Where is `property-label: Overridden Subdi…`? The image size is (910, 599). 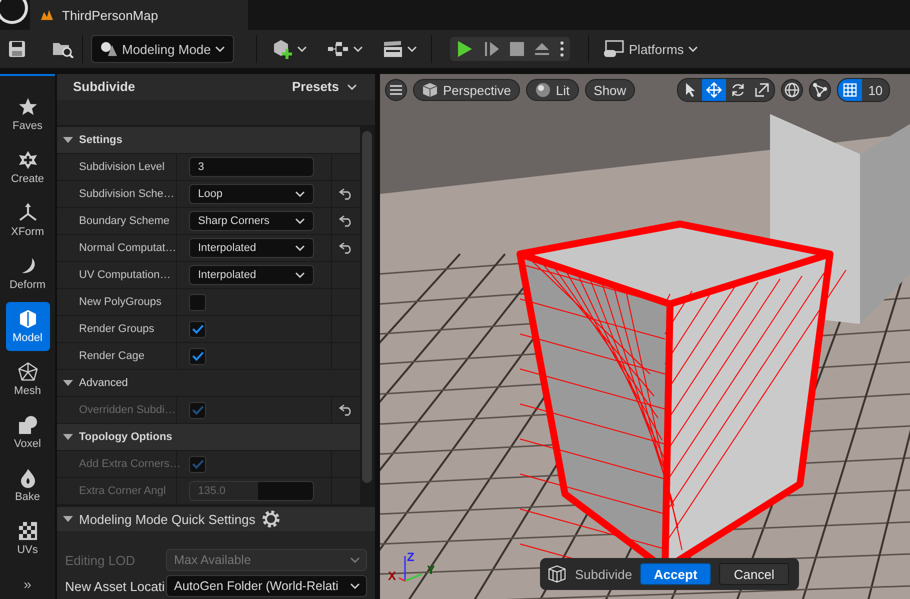
property-label: Overridden Subdi… is located at coordinates (117, 410).